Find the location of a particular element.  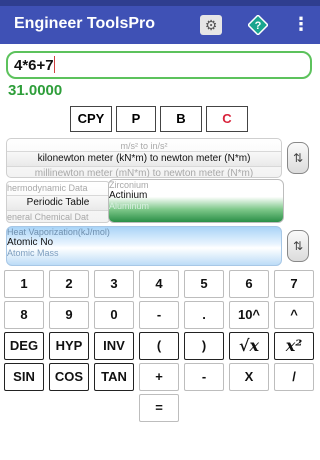

key-7: 7 is located at coordinates (294, 284).